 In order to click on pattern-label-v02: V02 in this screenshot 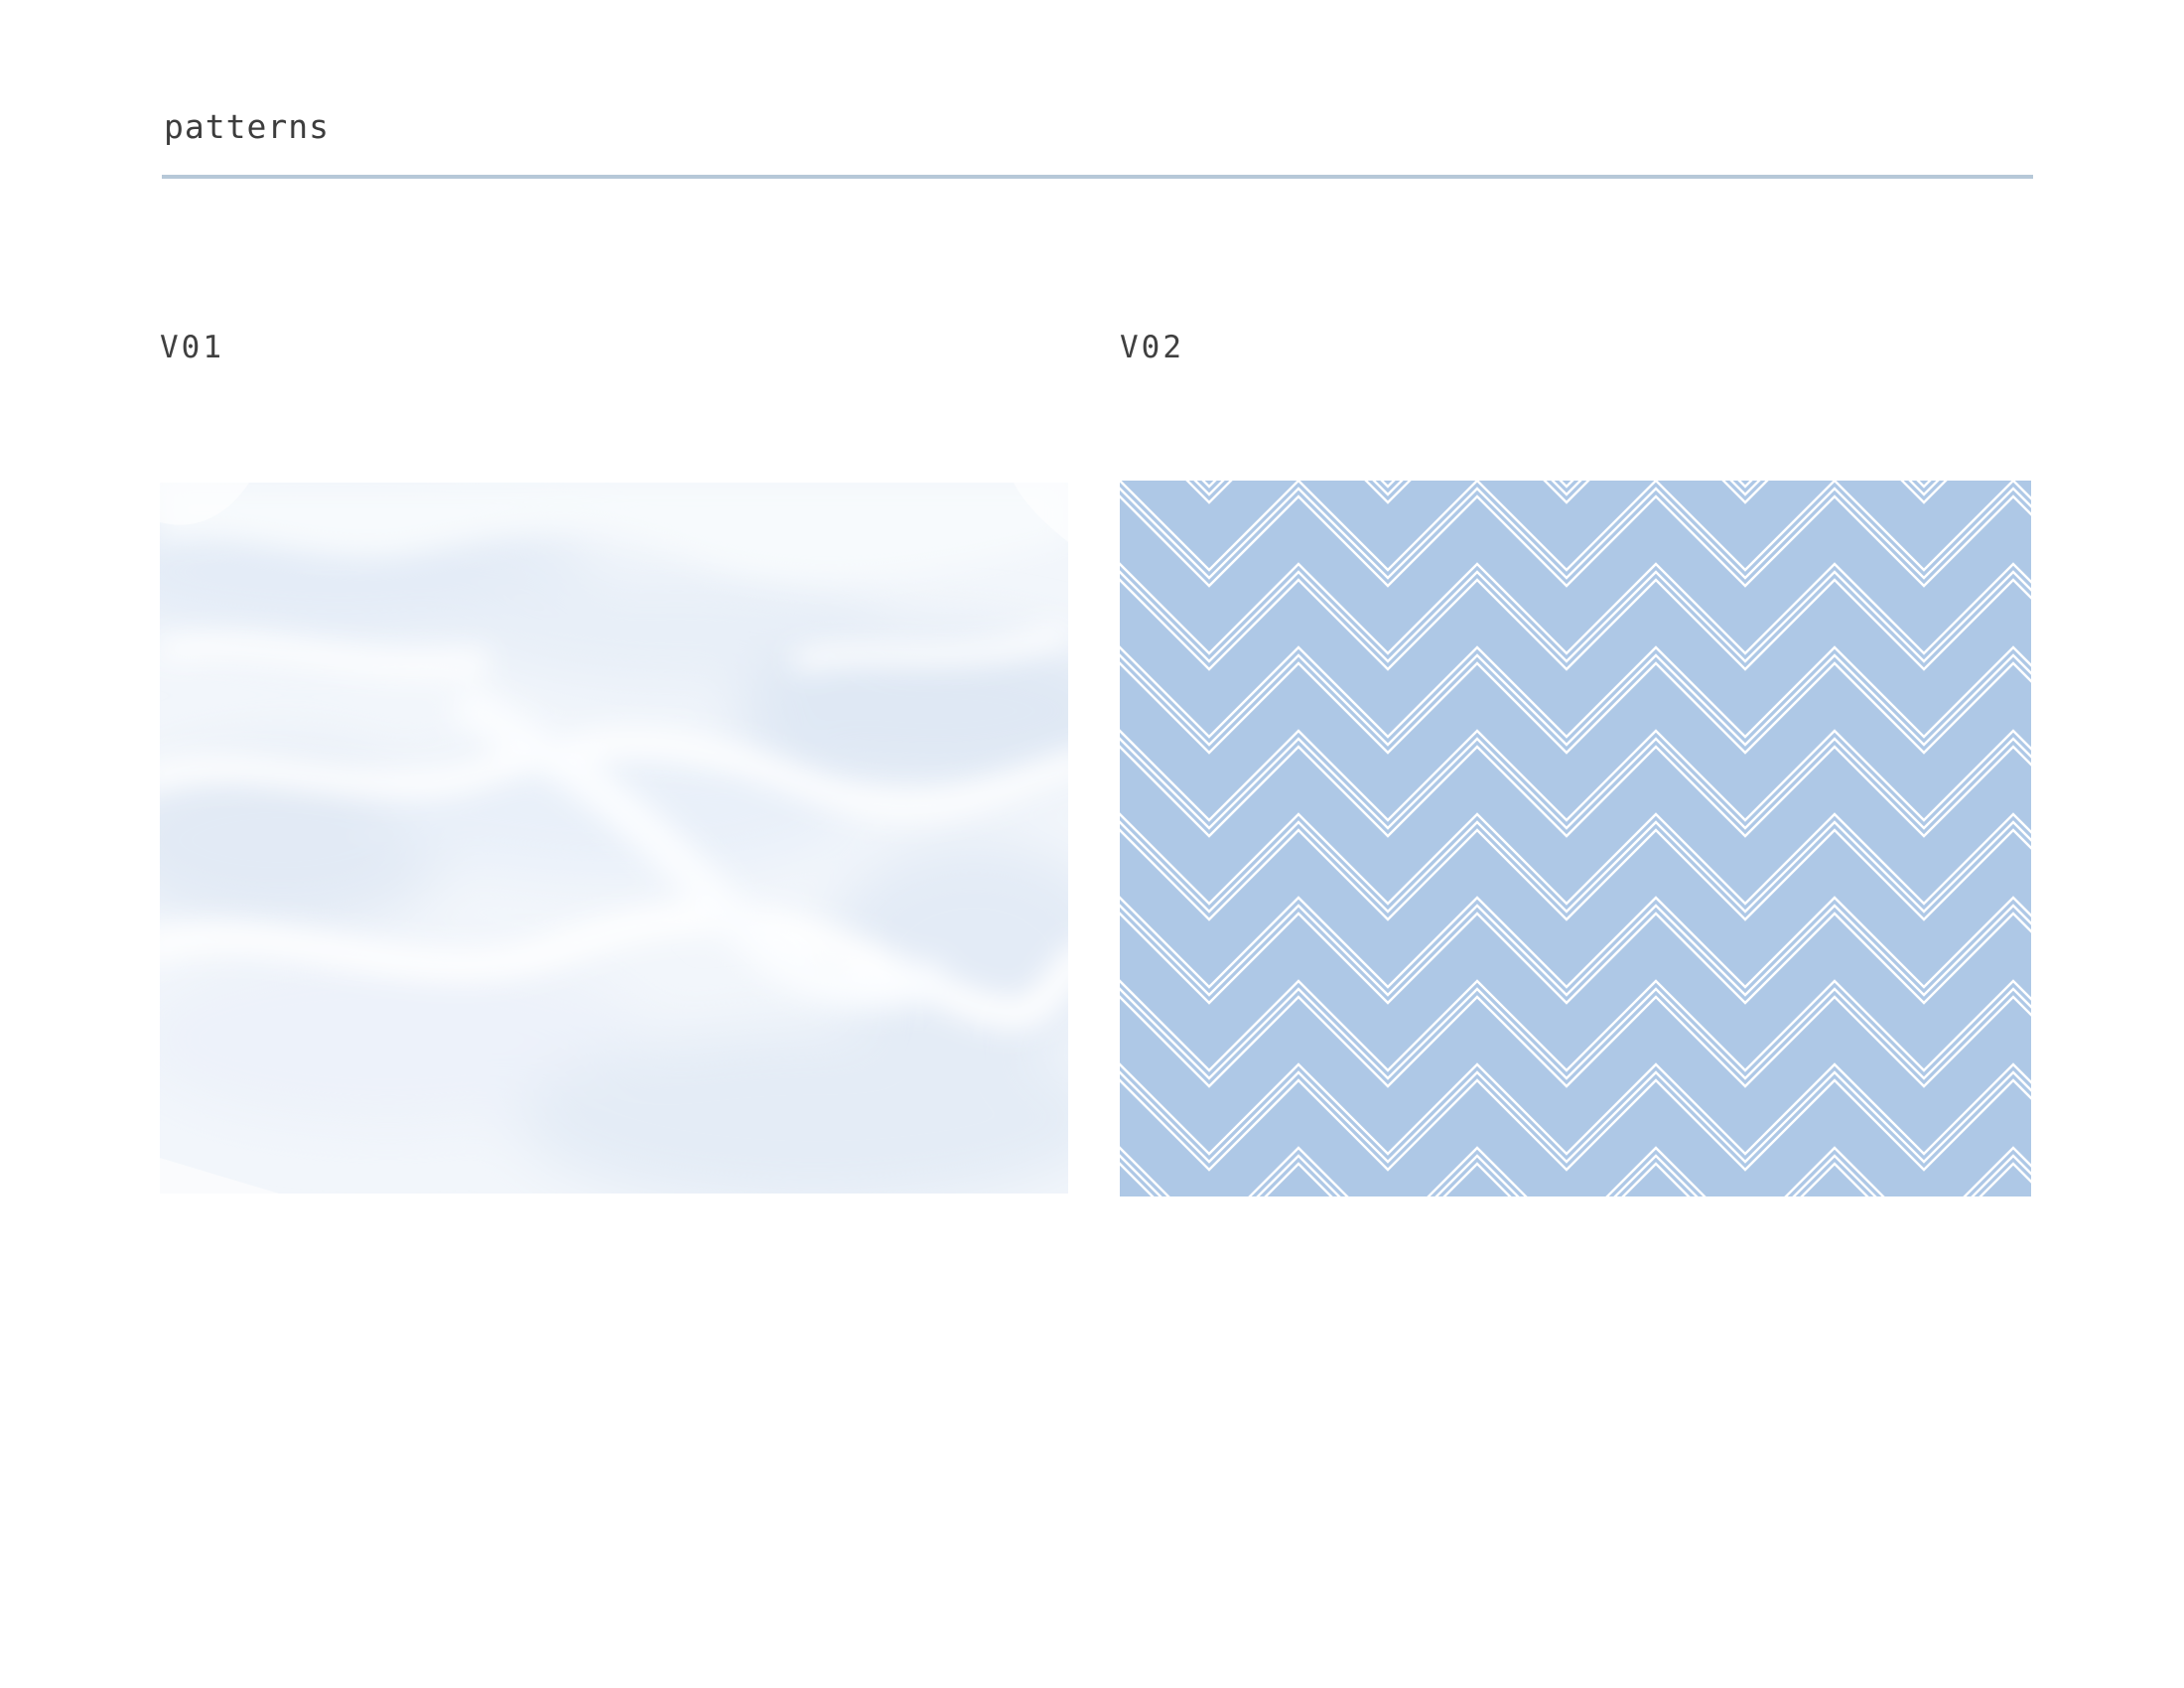, I will do `click(1152, 347)`.